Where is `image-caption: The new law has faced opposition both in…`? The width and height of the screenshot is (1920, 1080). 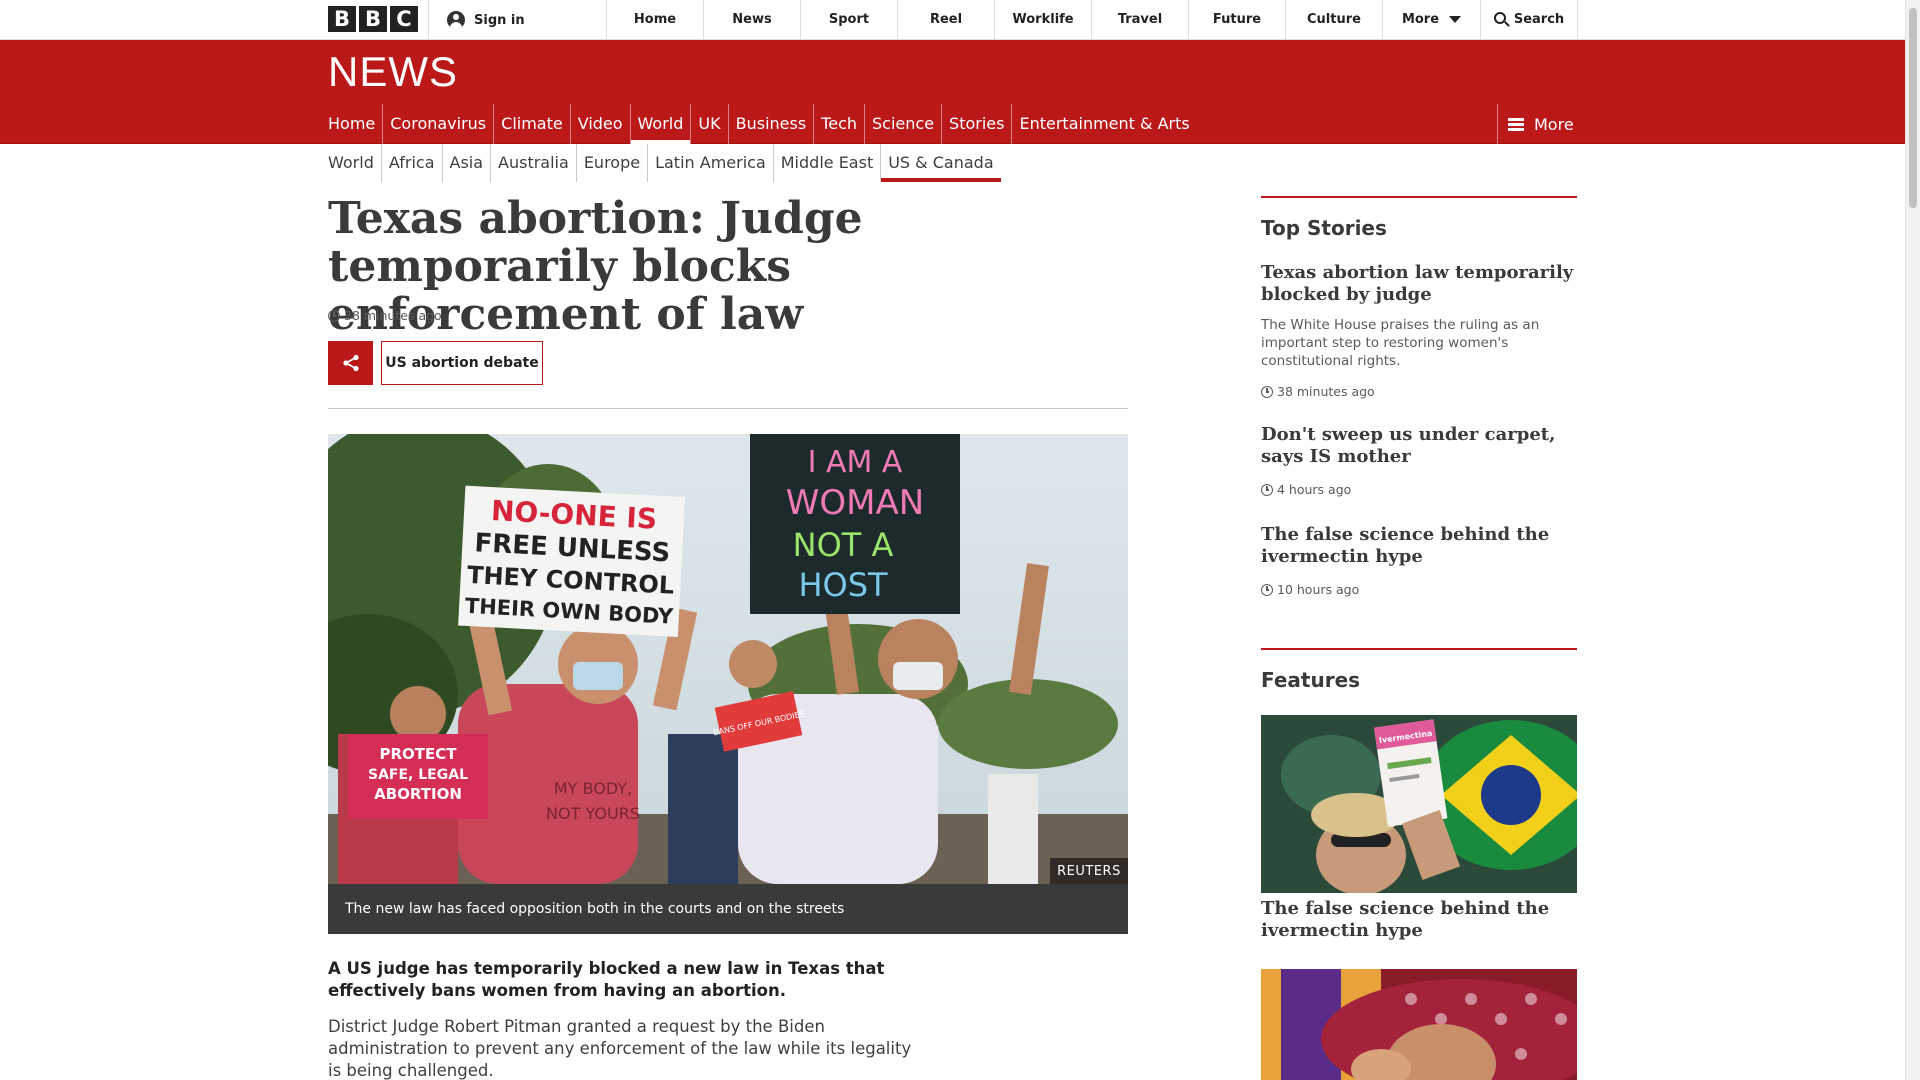 image-caption: The new law has faced opposition both in… is located at coordinates (728, 909).